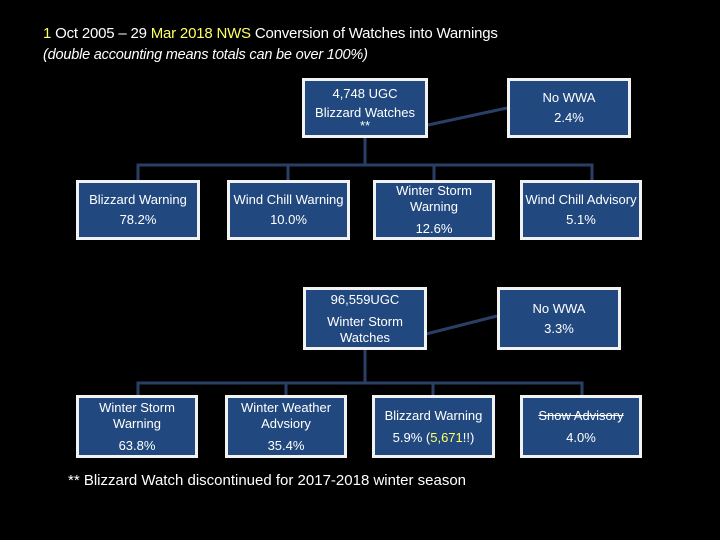 The height and width of the screenshot is (540, 720). I want to click on no-wwa-value: 3.3%, so click(559, 328).